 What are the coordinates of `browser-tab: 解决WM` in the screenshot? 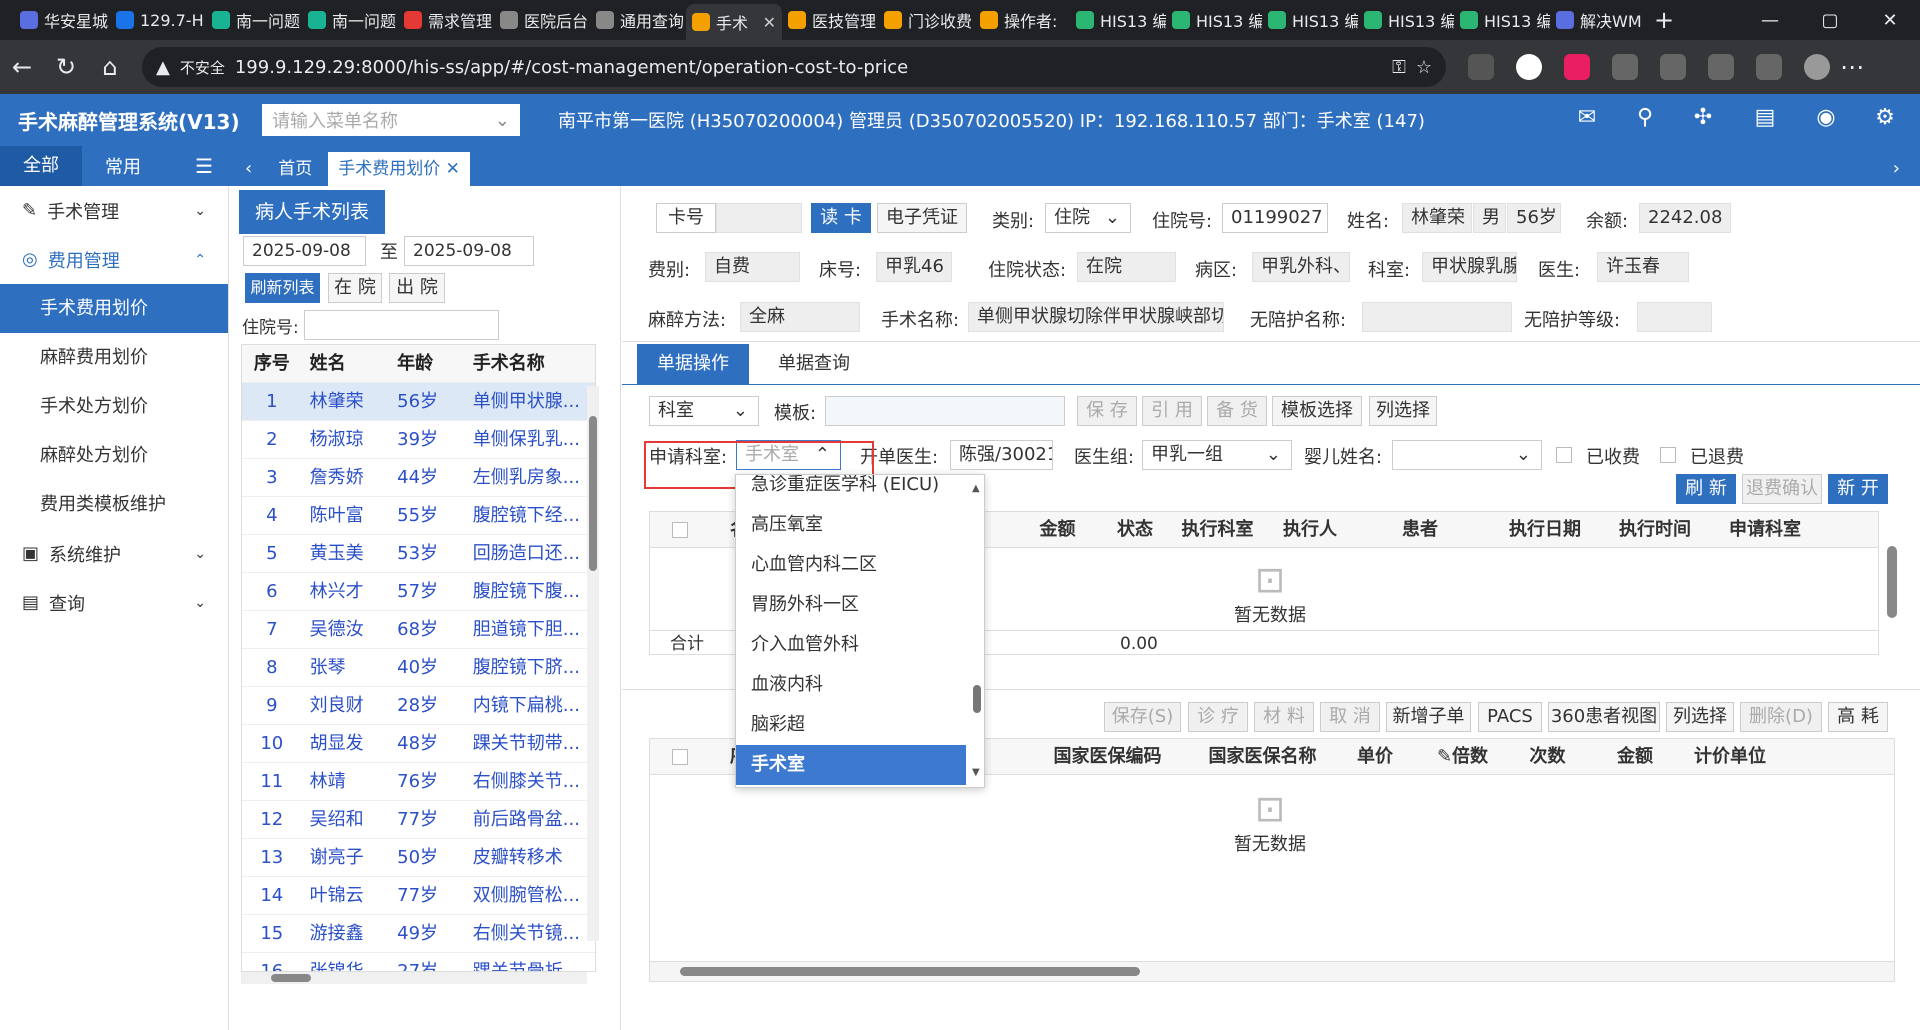 It's located at (1598, 20).